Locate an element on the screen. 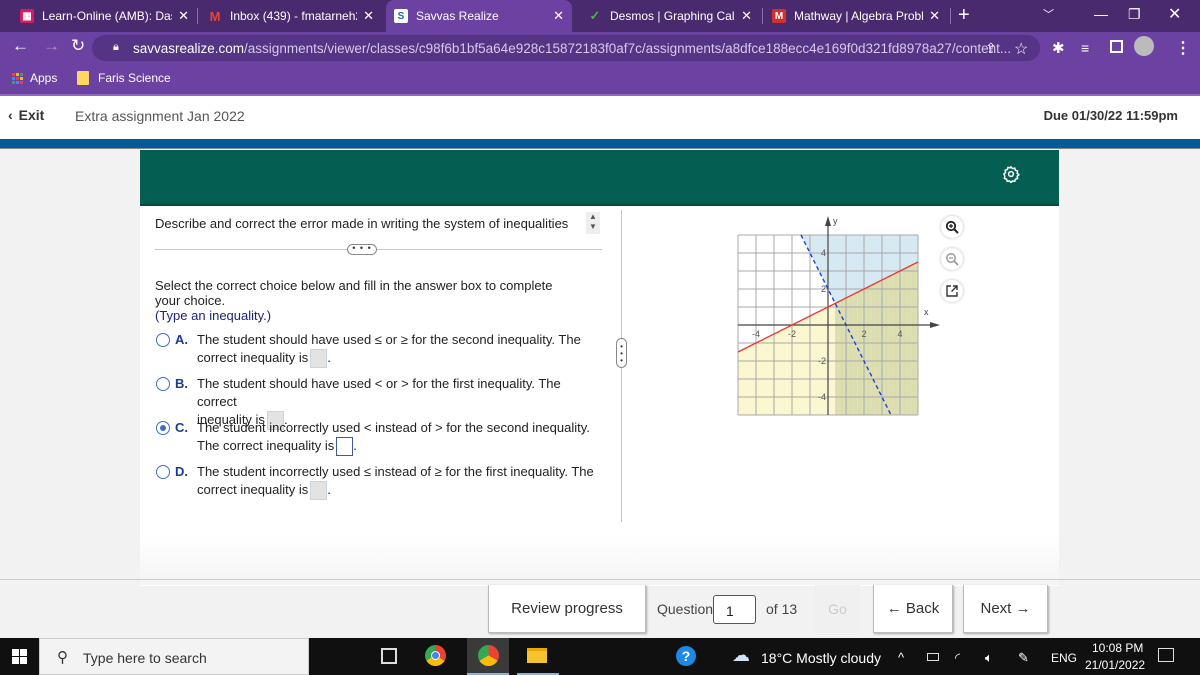 The height and width of the screenshot is (675, 1200). due-date: Due 01/30/22 11:59pm is located at coordinates (1110, 115).